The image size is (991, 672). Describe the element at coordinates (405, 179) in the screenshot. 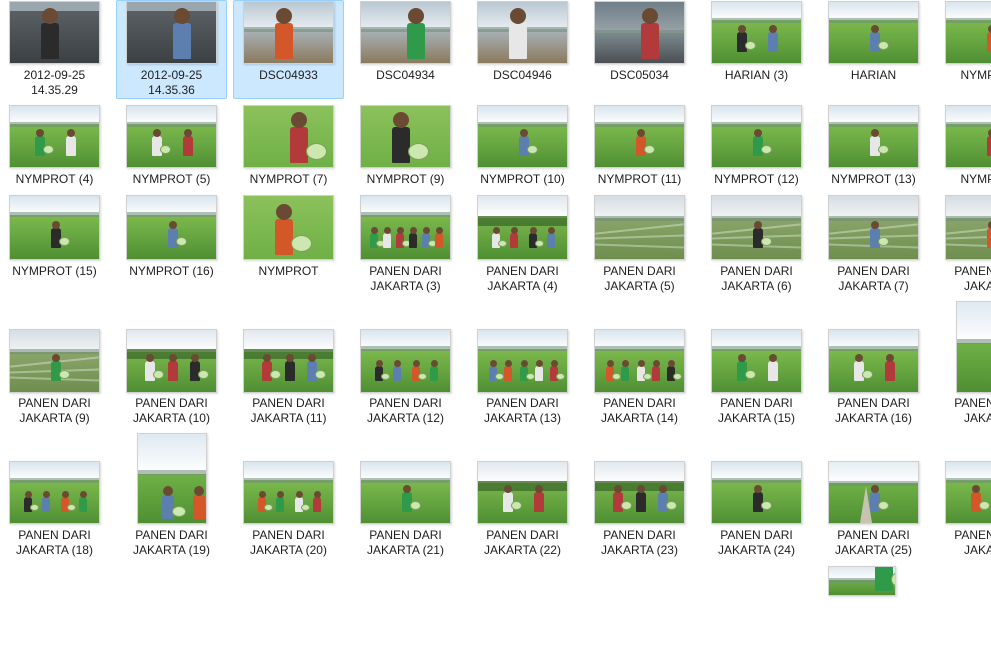

I see `file-name: NYMPROT (9)` at that location.